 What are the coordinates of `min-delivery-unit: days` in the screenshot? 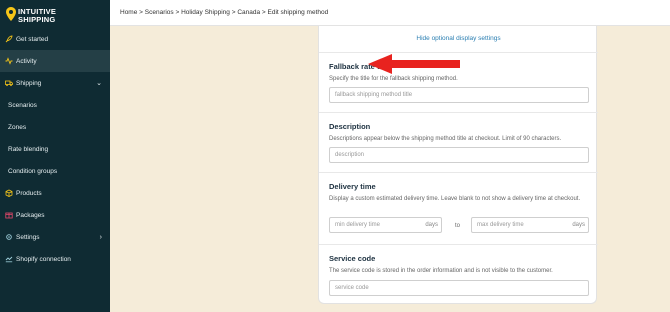 It's located at (431, 225).